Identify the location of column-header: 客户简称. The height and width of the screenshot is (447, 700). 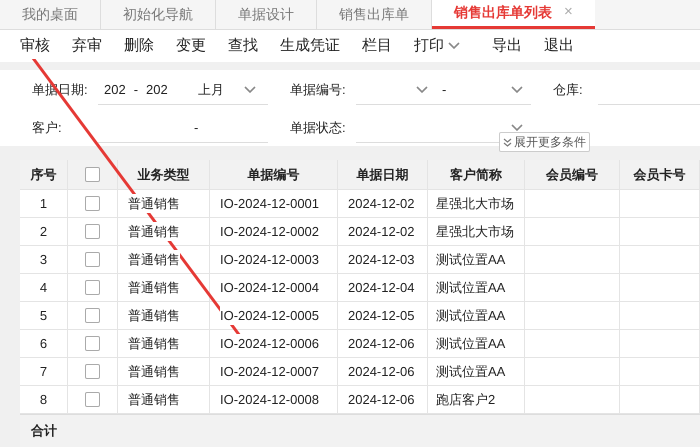
(476, 175).